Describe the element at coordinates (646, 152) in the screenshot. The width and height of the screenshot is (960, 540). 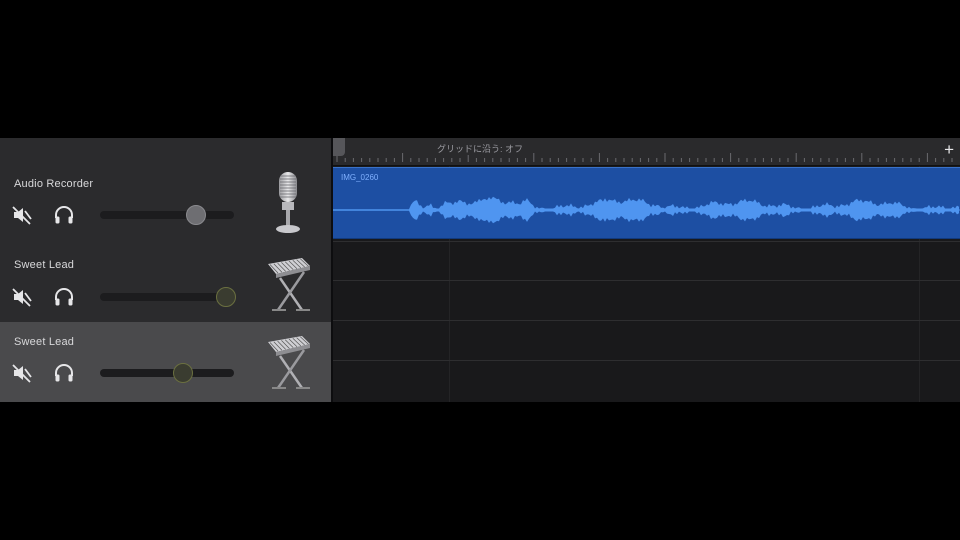
I see `timeline-ruler: グリッドに沿う: オフ +` at that location.